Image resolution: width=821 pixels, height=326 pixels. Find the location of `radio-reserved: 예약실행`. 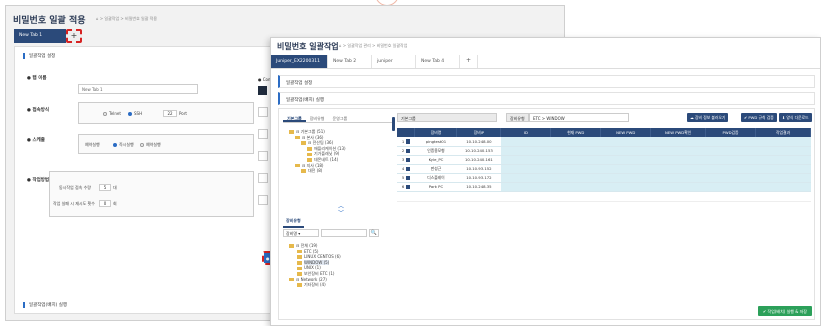

radio-reserved: 예약실행 is located at coordinates (150, 145).